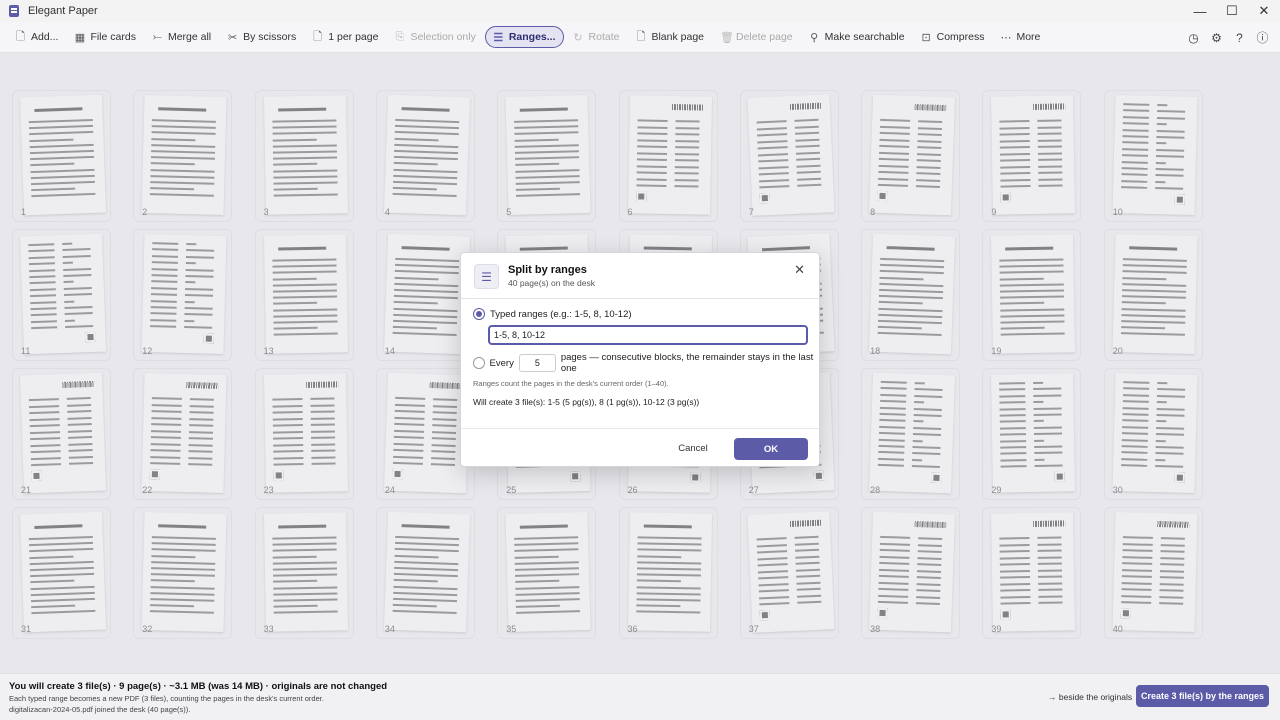 The width and height of the screenshot is (1280, 720). Describe the element at coordinates (1264, 11) in the screenshot. I see `close-window-button: ✕` at that location.